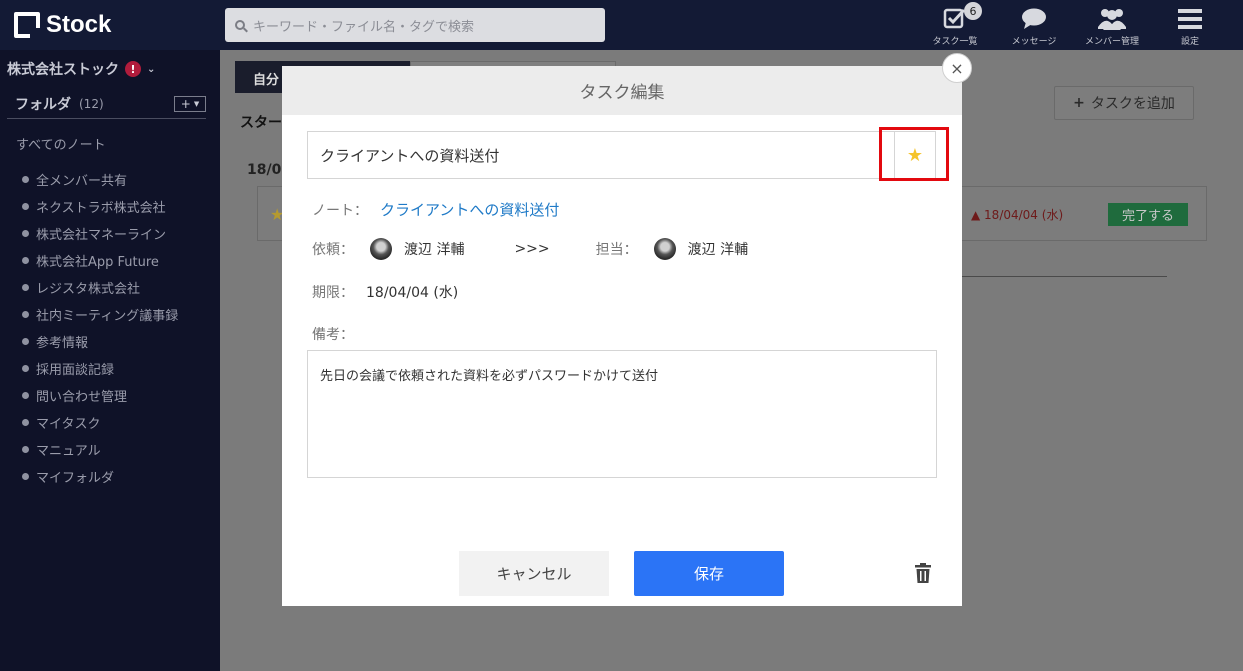 The height and width of the screenshot is (671, 1243). What do you see at coordinates (100, 206) in the screenshot?
I see `folder-item: ネクストラボ株式会社` at bounding box center [100, 206].